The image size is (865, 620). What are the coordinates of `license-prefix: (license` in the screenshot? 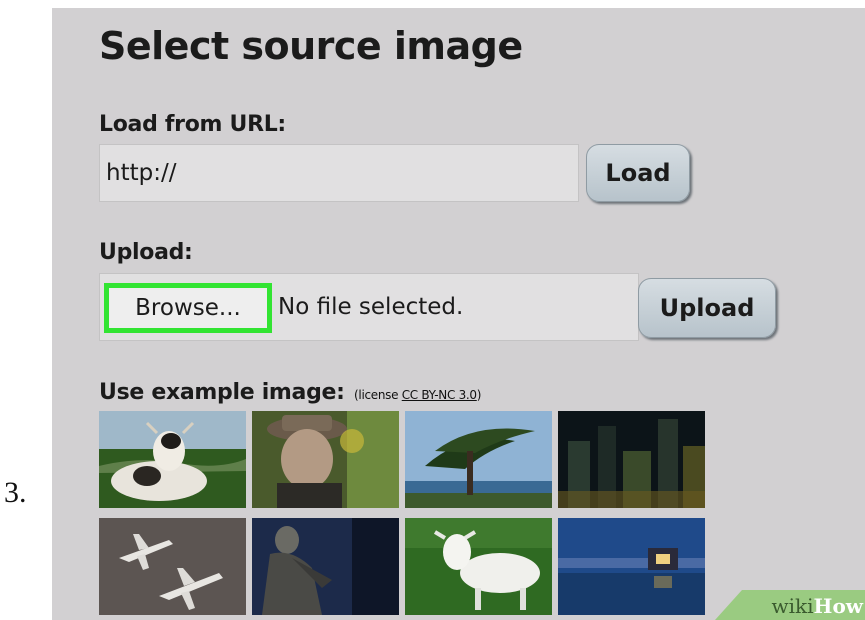 It's located at (376, 395).